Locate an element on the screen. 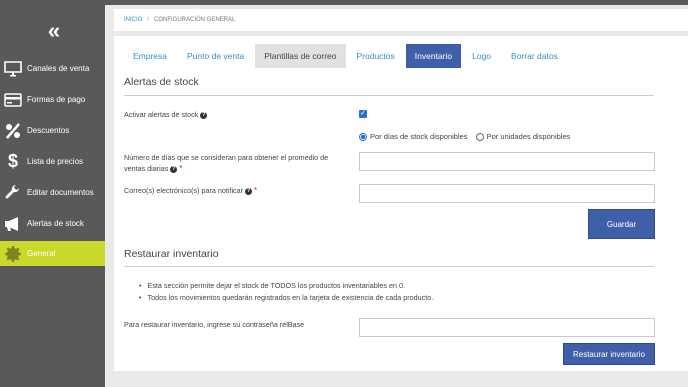 The image size is (688, 387). collapse-sidebar-button: « is located at coordinates (52, 31).